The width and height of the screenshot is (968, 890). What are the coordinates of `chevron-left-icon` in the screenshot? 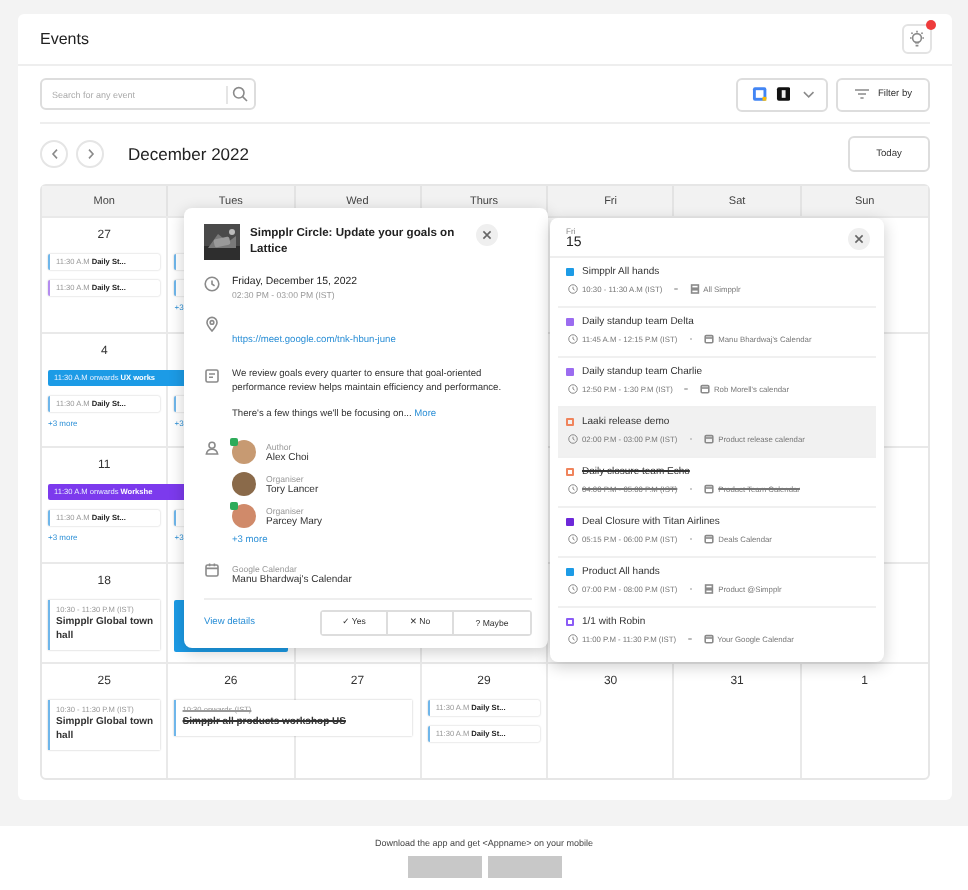 It's located at (54, 154).